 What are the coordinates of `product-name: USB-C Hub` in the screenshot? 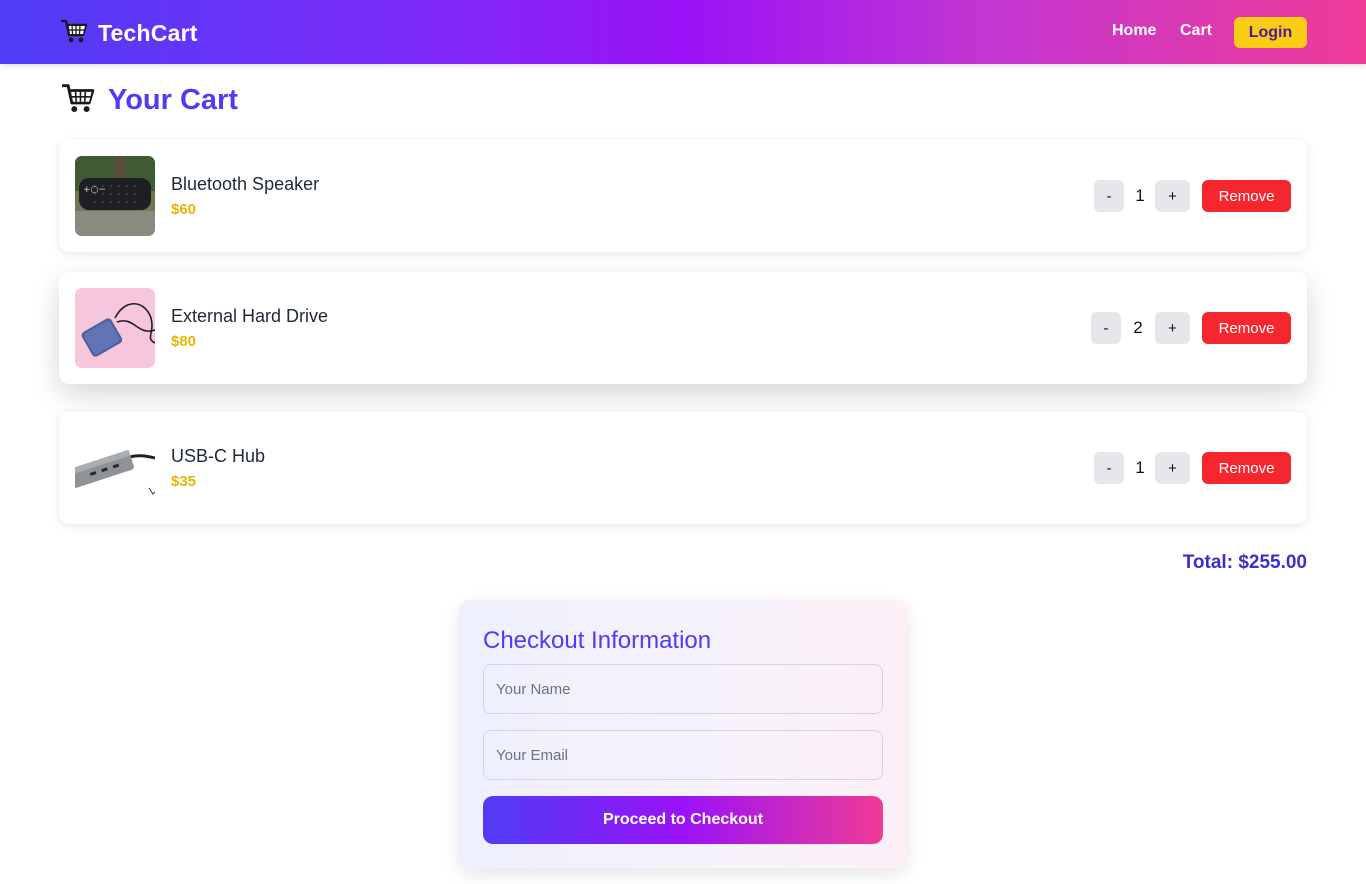 It's located at (218, 456).